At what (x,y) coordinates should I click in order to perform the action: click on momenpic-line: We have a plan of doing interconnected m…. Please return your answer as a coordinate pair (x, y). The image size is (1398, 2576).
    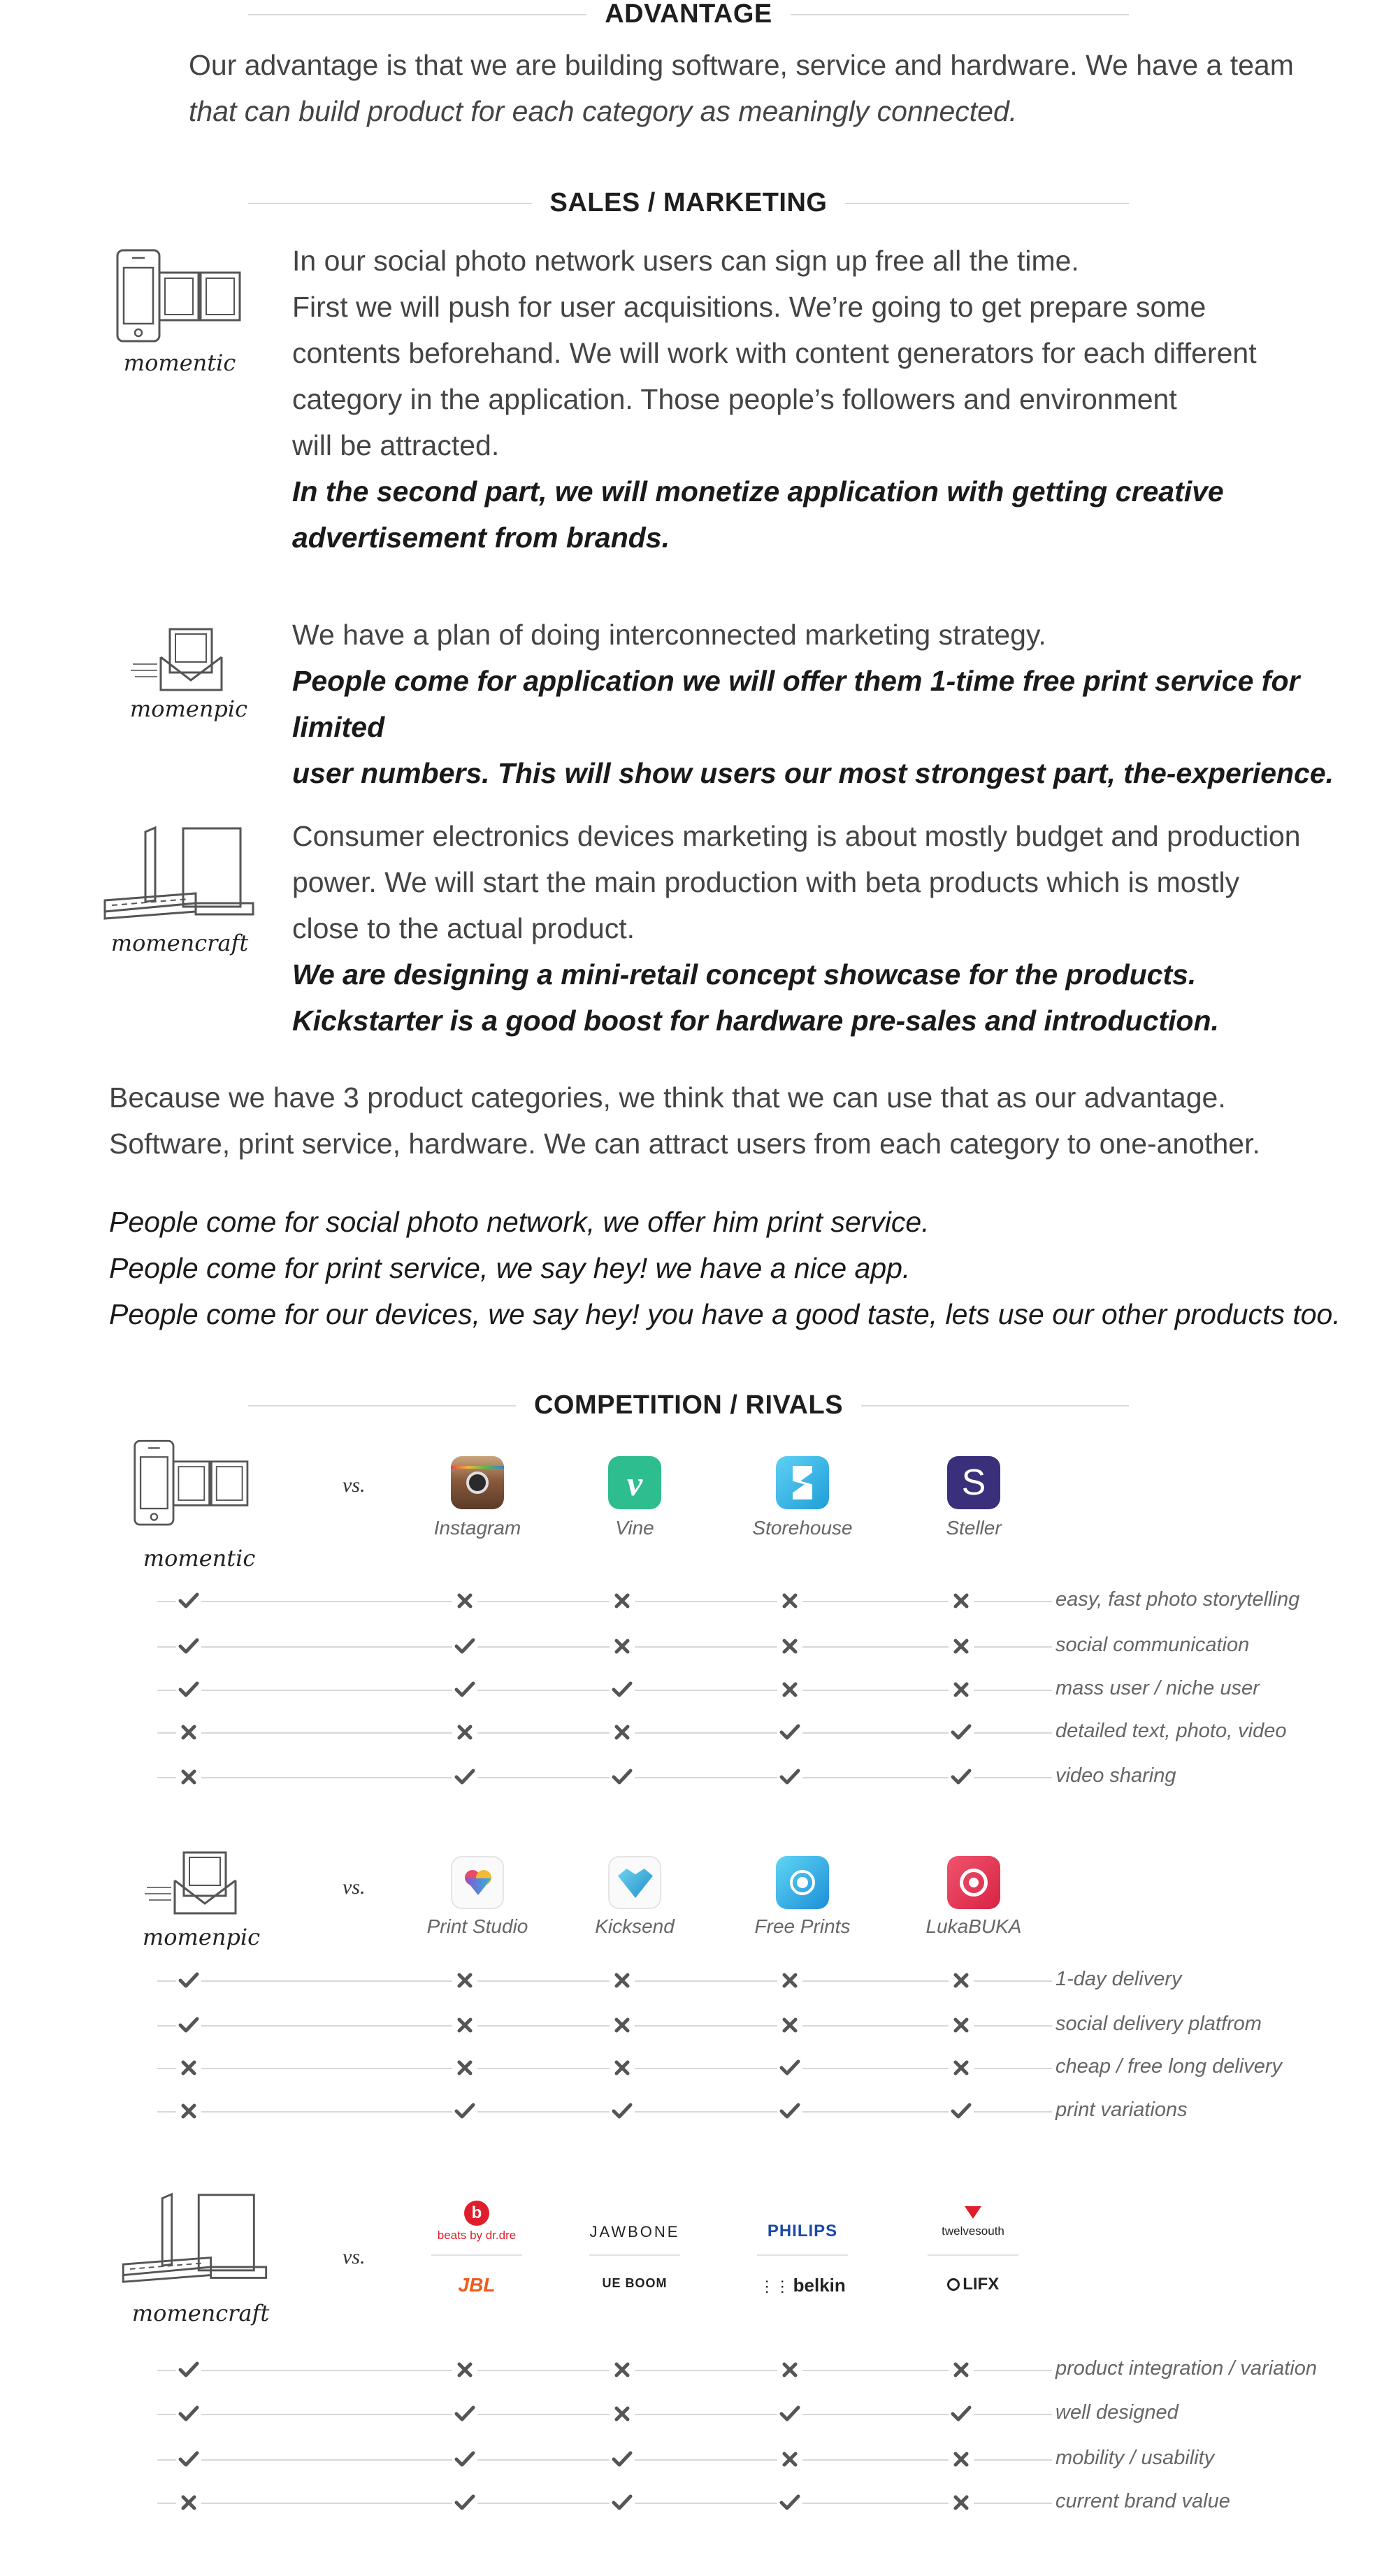
    Looking at the image, I should click on (669, 635).